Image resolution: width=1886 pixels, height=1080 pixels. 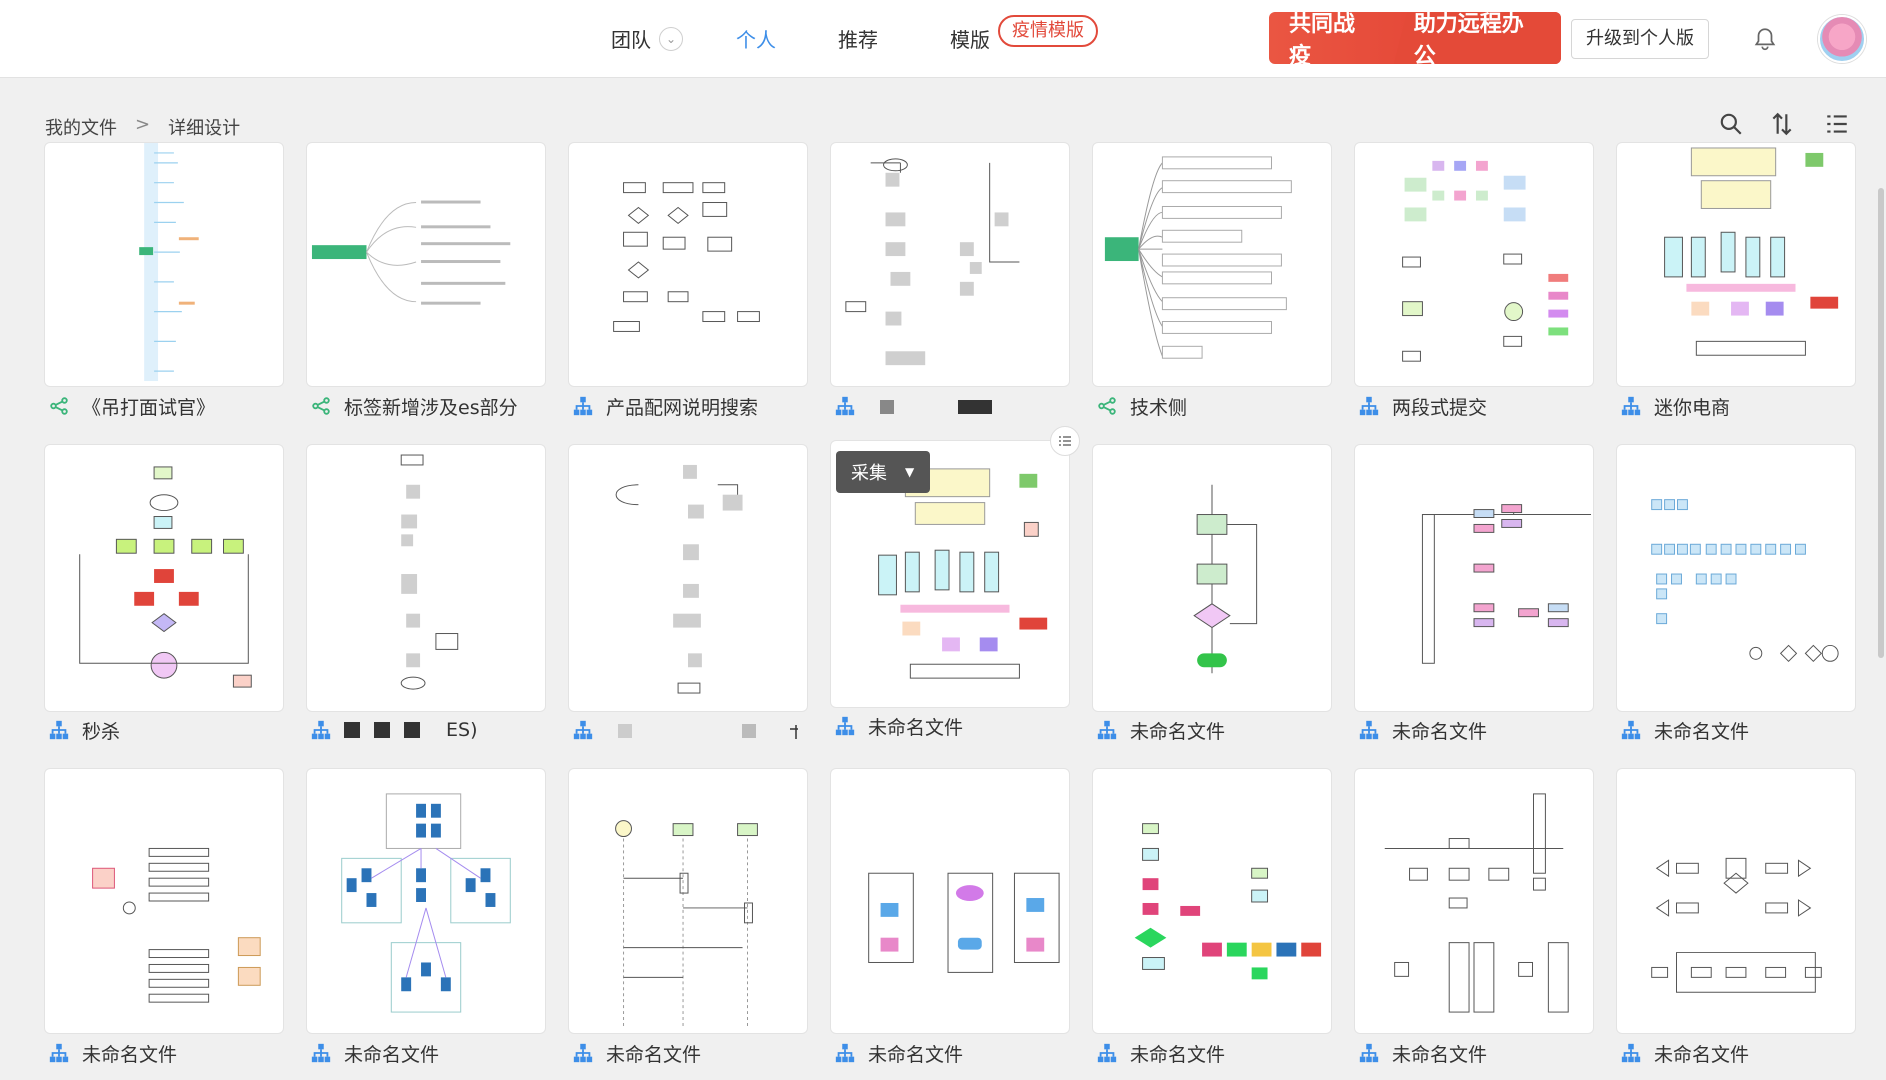 I want to click on file-name: ES), so click(x=462, y=730).